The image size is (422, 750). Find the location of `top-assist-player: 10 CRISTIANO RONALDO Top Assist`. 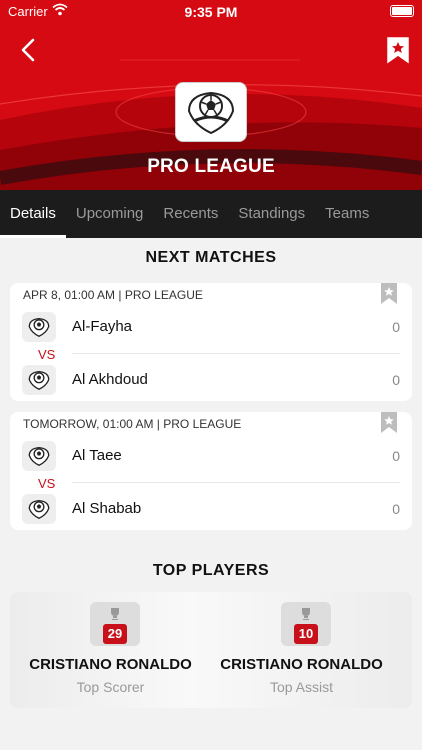

top-assist-player: 10 CRISTIANO RONALDO Top Assist is located at coordinates (301, 650).